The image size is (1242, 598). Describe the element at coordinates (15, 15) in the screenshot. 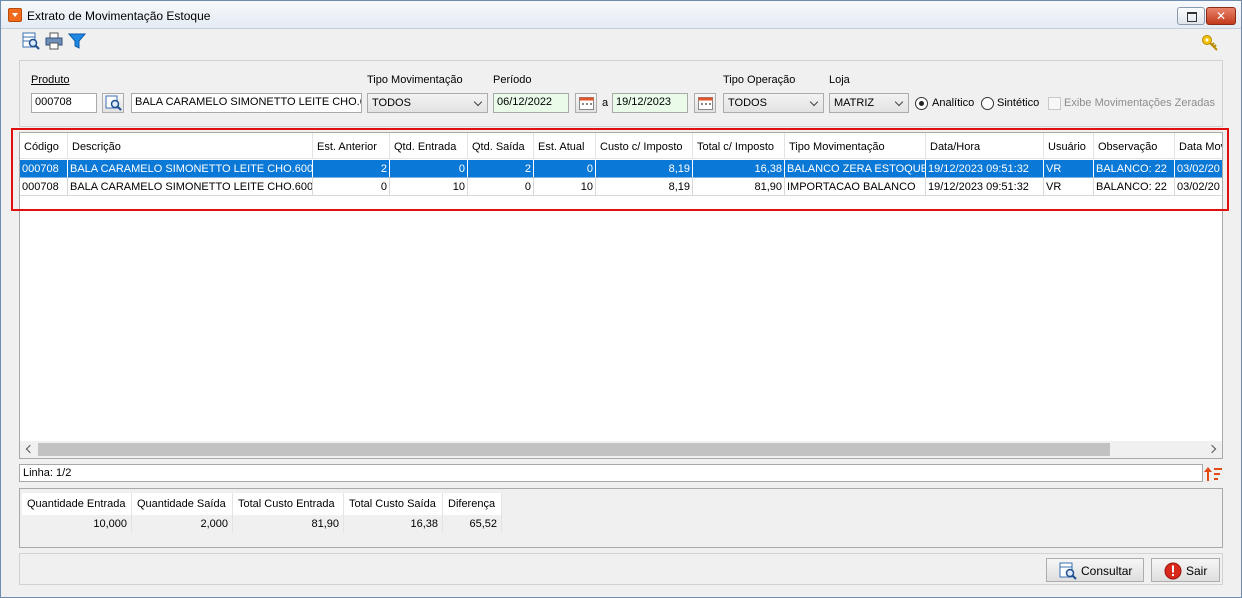

I see `orange-dropdown-icon` at that location.